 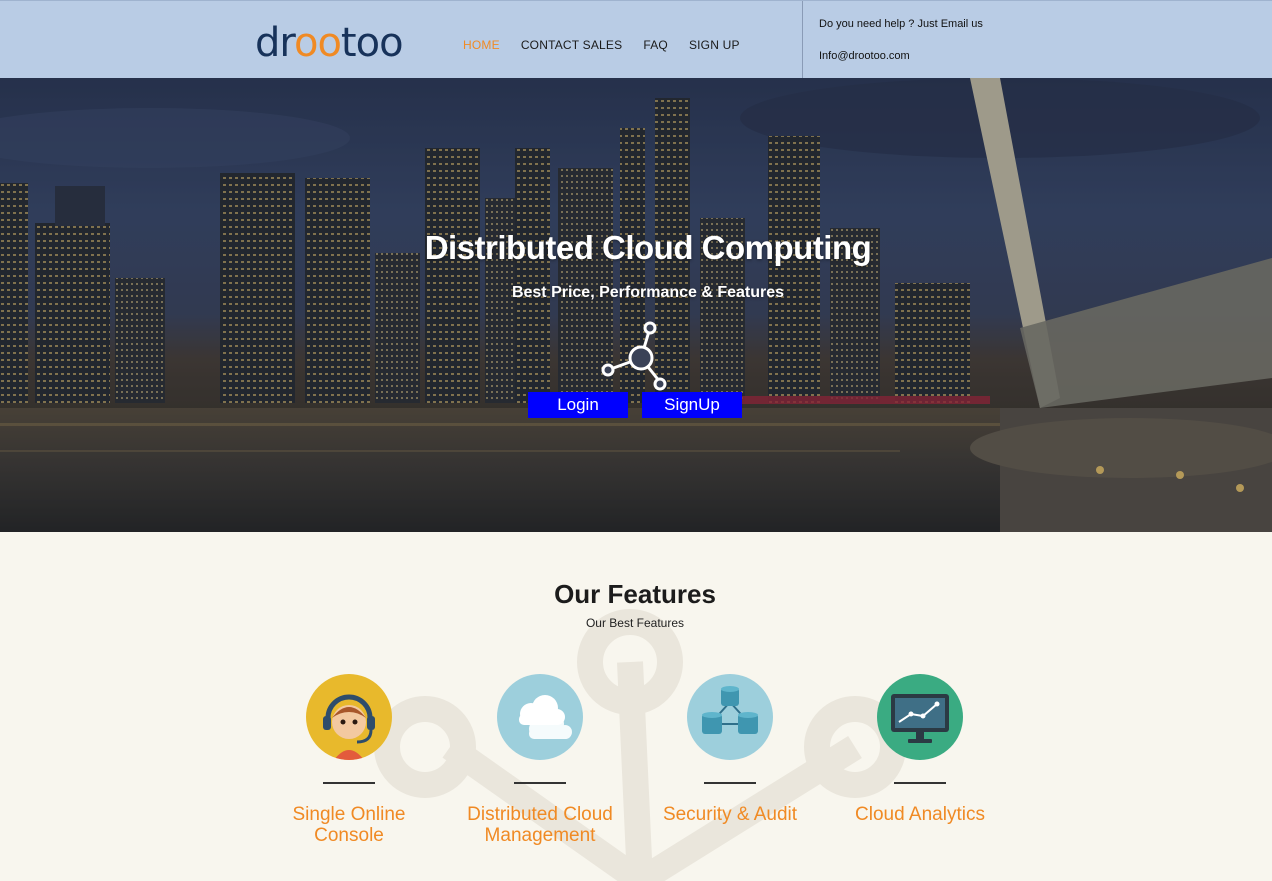 What do you see at coordinates (349, 717) in the screenshot?
I see `support-agent-icon` at bounding box center [349, 717].